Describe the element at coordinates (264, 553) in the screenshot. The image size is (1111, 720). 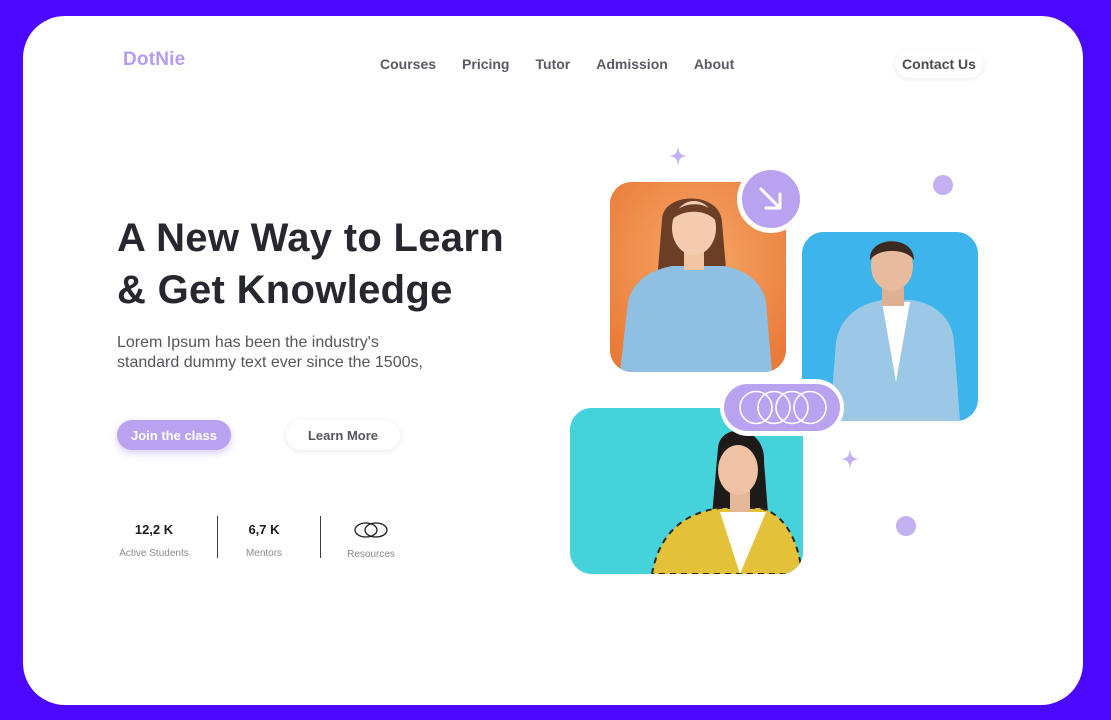
I see `stat-label: Mentors` at that location.